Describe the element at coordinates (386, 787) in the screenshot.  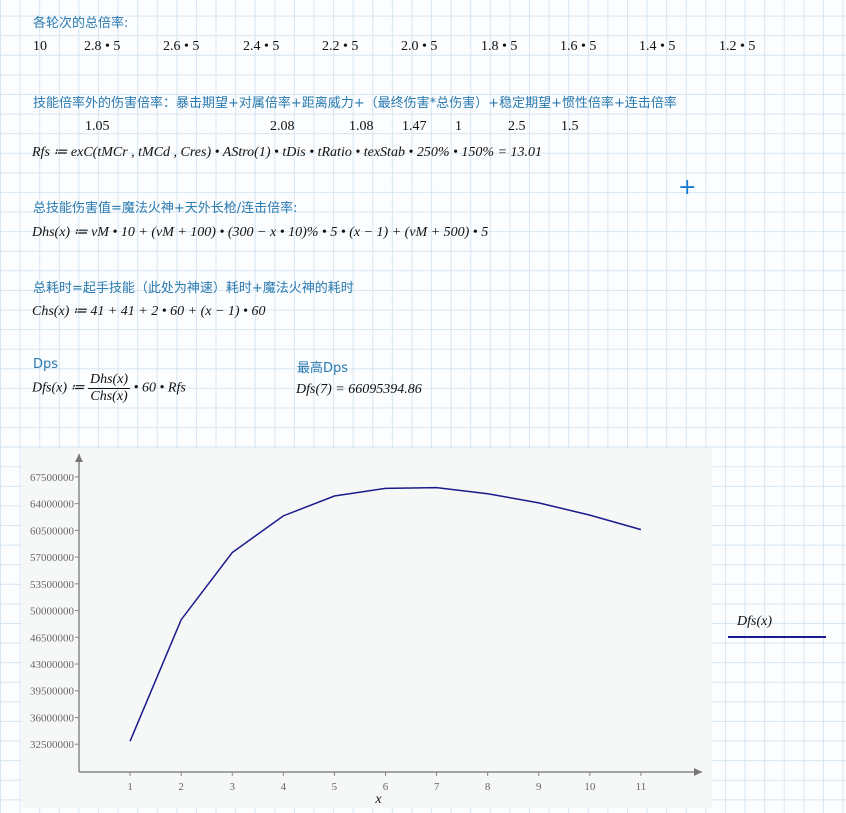
I see `x-tick-label: 6` at that location.